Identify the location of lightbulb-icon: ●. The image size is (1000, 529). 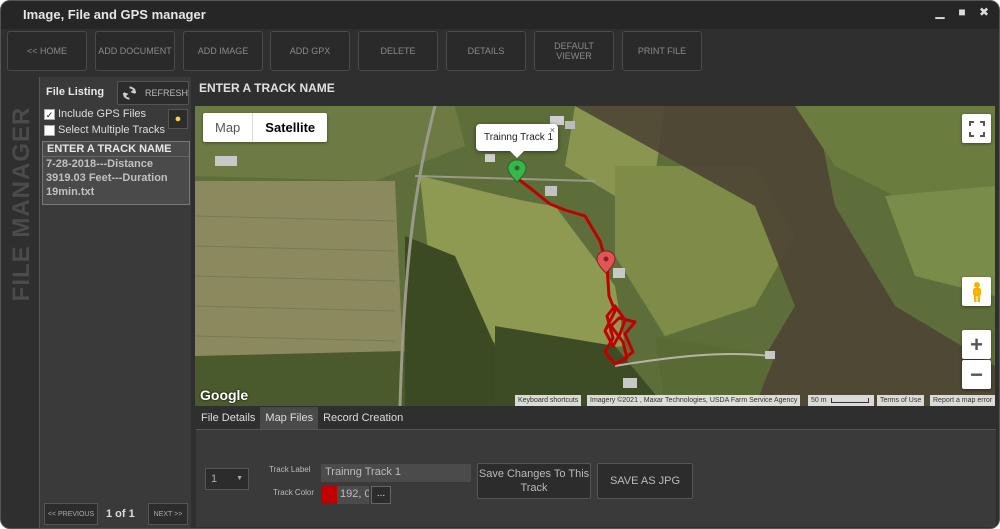
(178, 119).